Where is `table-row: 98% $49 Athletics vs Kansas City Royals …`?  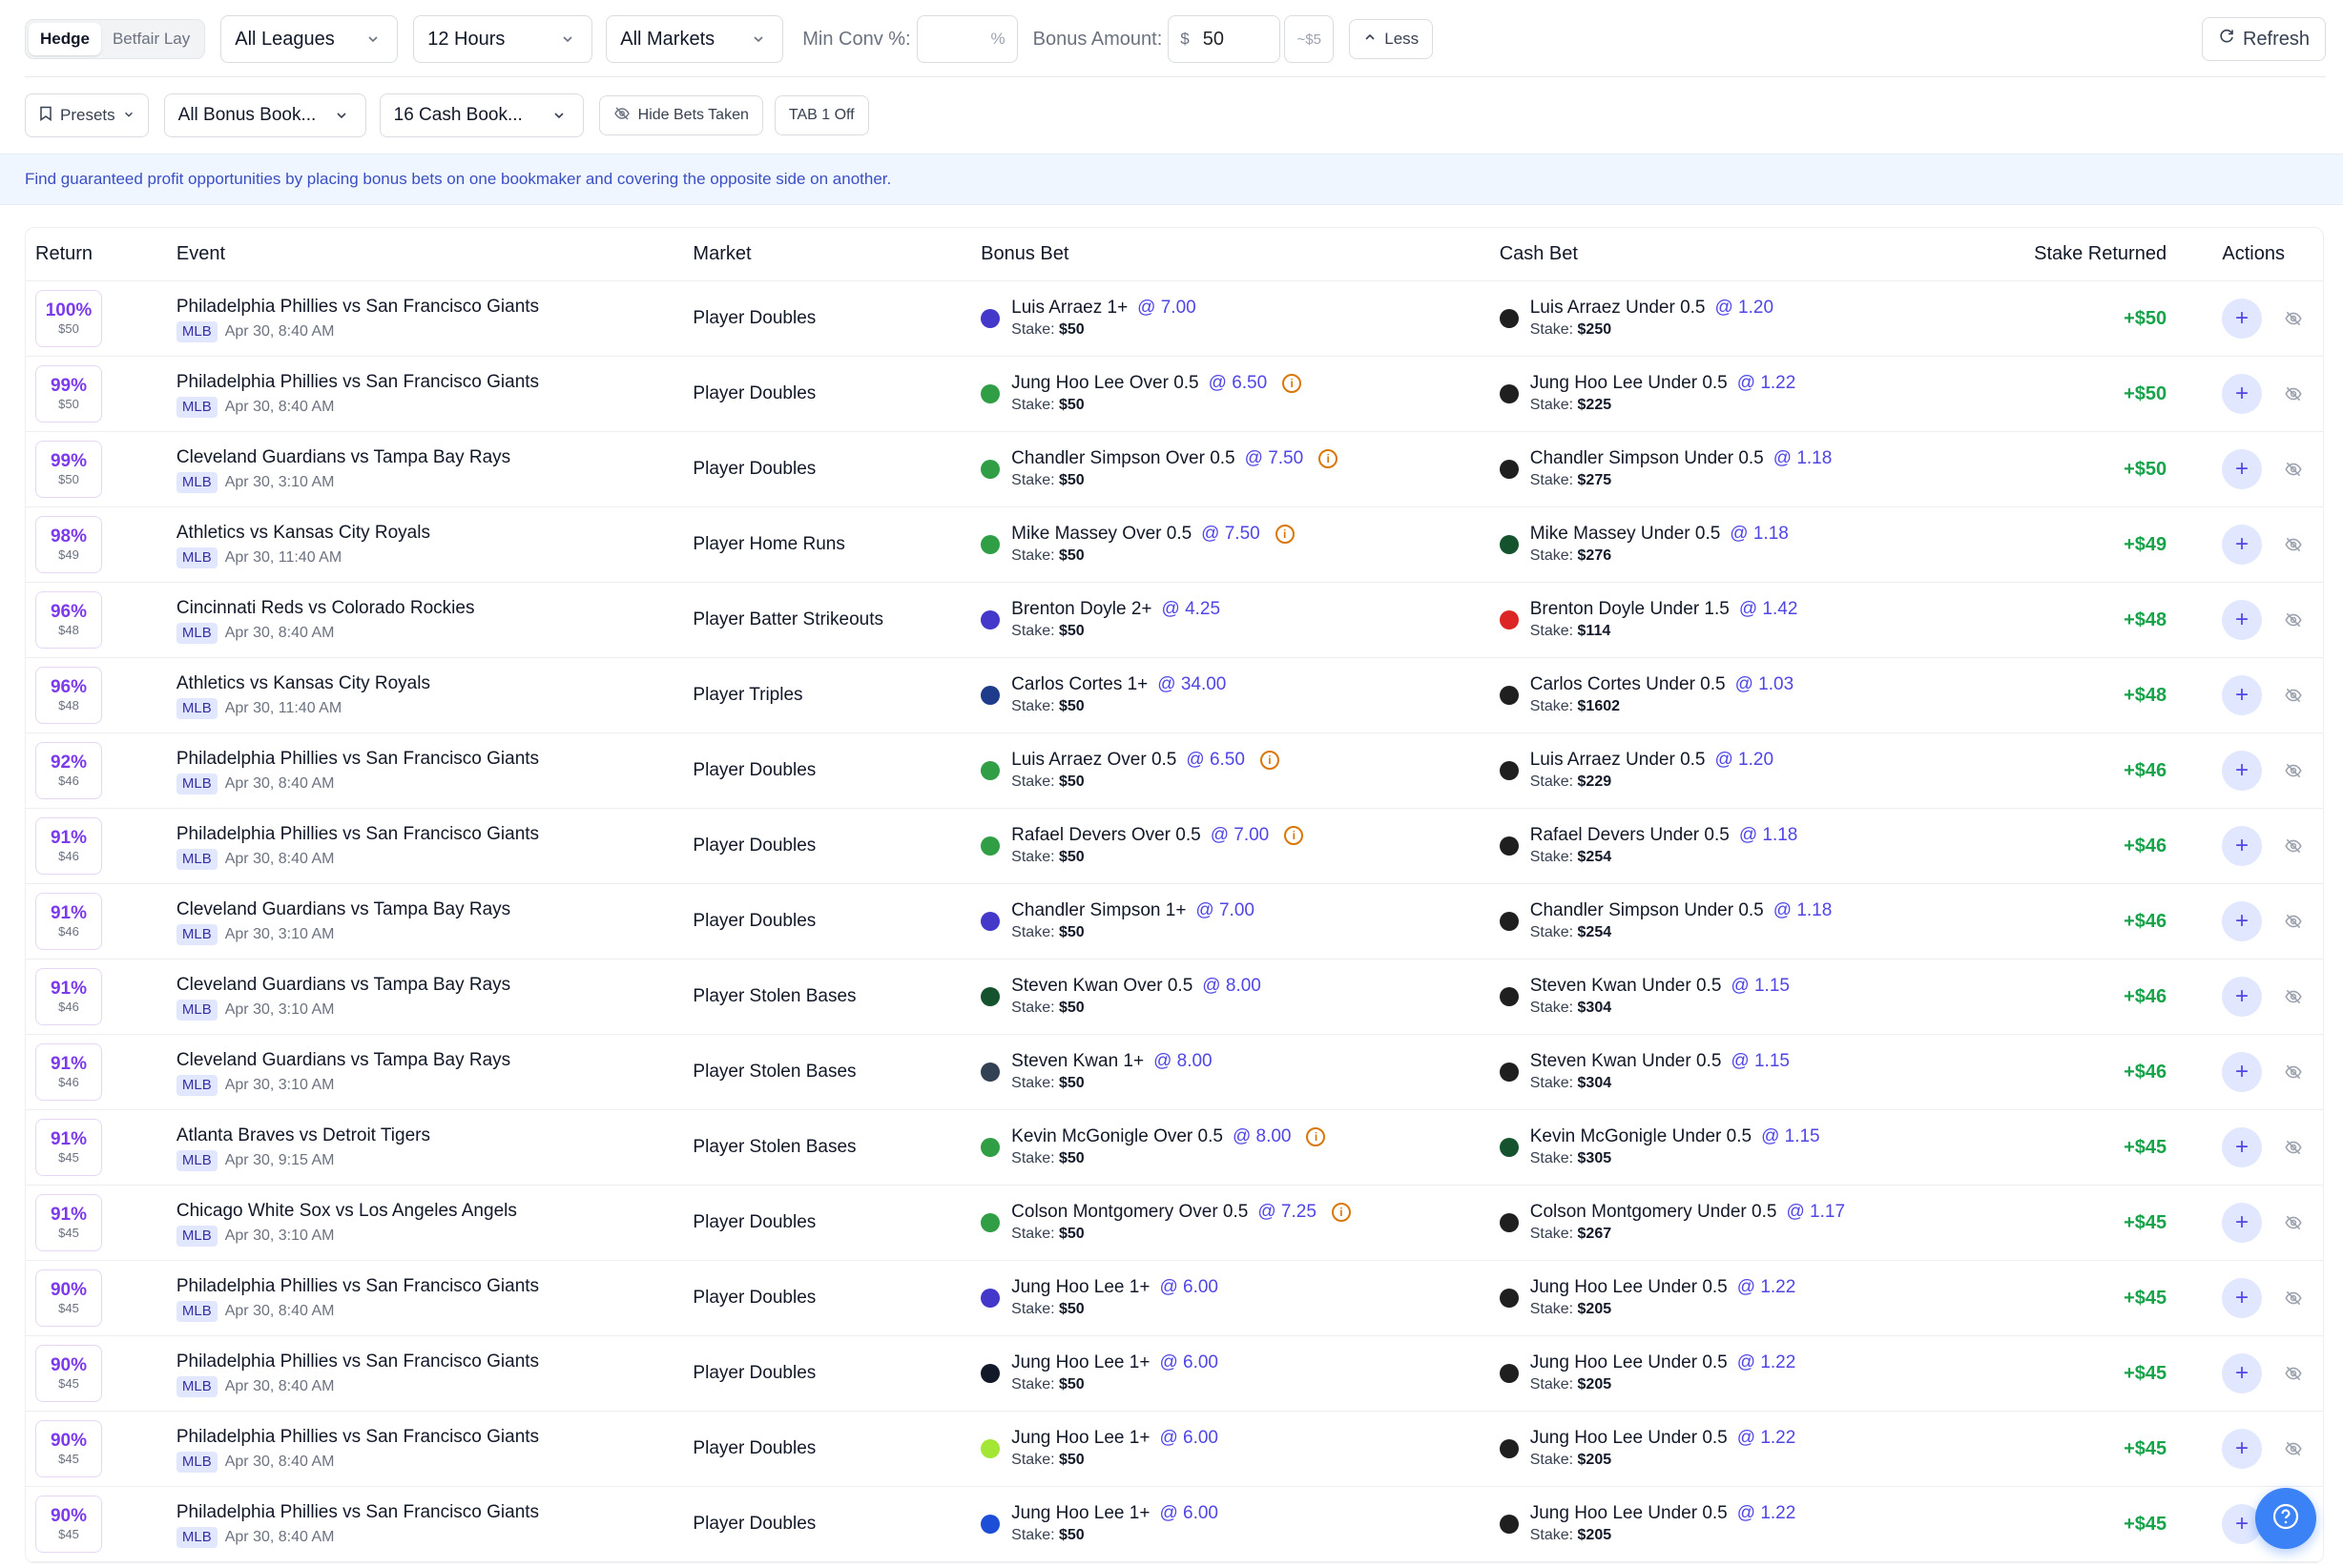 table-row: 98% $49 Athletics vs Kansas City Royals … is located at coordinates (1174, 545).